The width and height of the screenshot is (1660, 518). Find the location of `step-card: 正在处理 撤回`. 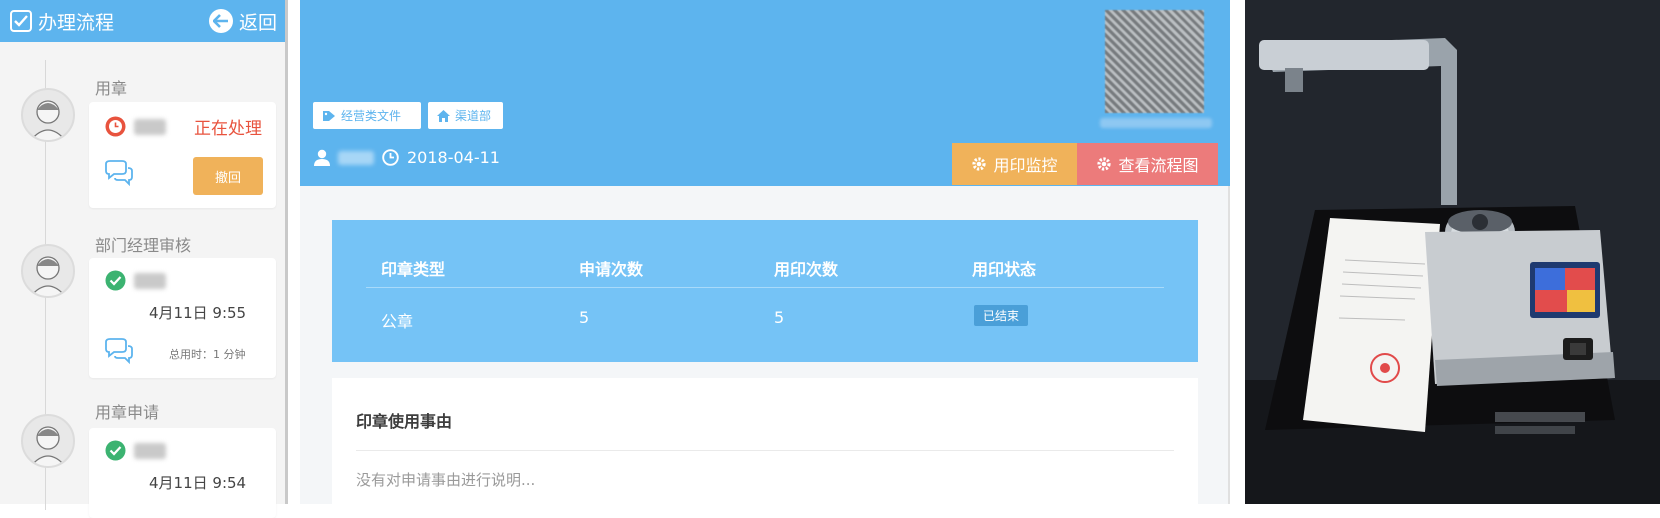

step-card: 正在处理 撤回 is located at coordinates (182, 155).